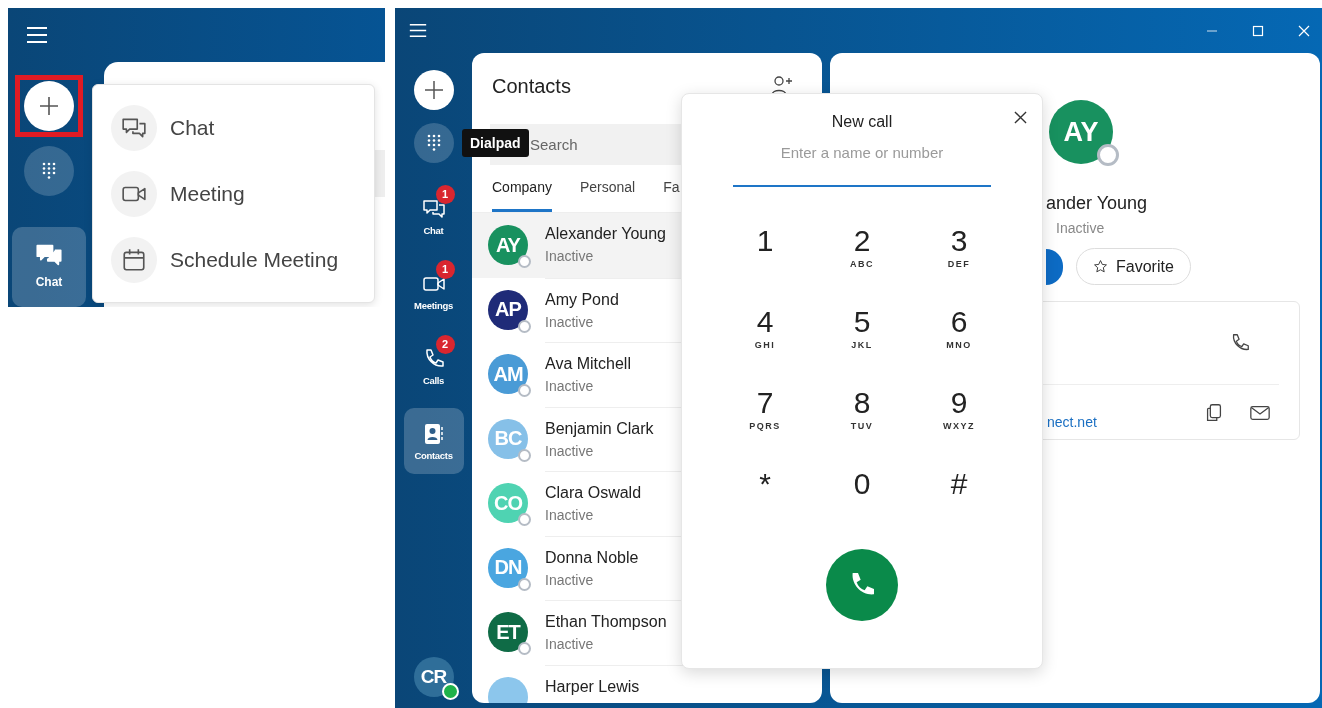 This screenshot has height=708, width=1322. What do you see at coordinates (433, 366) in the screenshot?
I see `nav-item: 2 Calls` at bounding box center [433, 366].